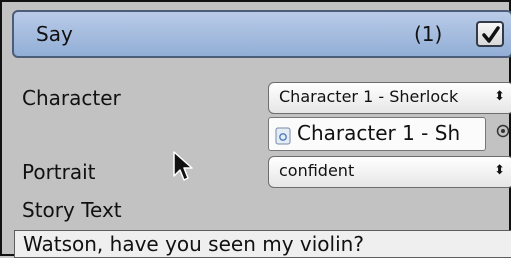 Image resolution: width=511 pixels, height=258 pixels. What do you see at coordinates (503, 131) in the screenshot?
I see `object-picker-icon` at bounding box center [503, 131].